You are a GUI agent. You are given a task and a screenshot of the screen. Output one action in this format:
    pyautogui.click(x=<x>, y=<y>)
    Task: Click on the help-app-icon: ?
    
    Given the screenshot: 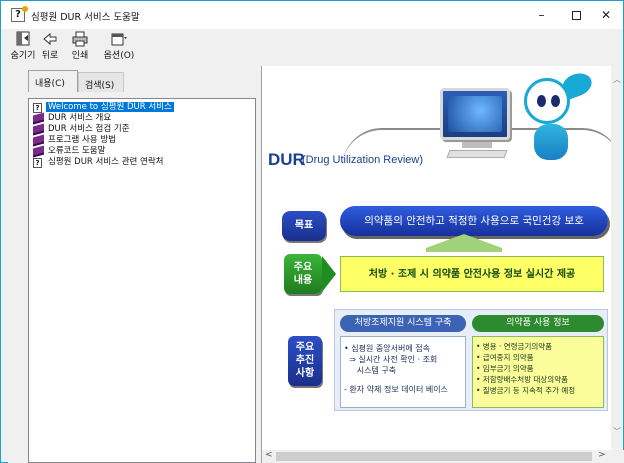 What is the action you would take?
    pyautogui.click(x=19, y=14)
    